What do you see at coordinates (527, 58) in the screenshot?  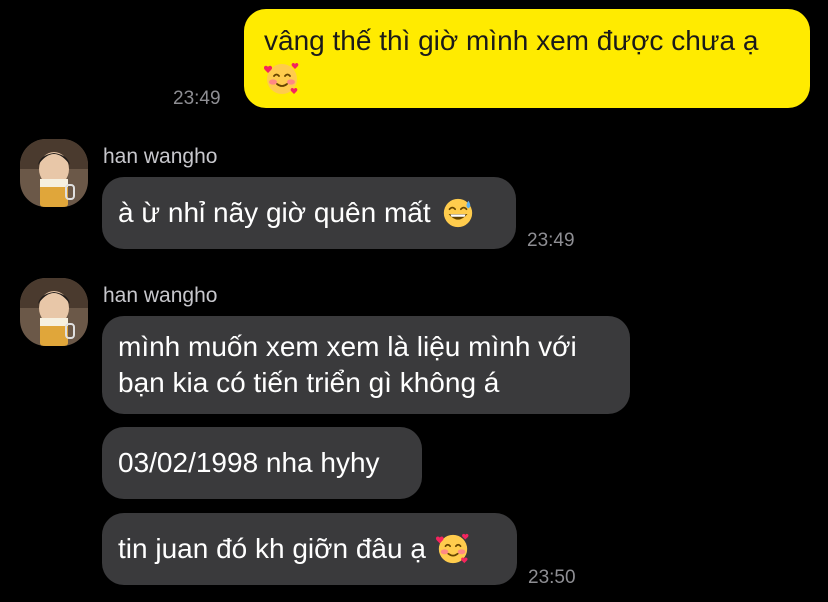 I see `outgoing-message-bubble: vâng thế thì giờ mình xem được chưa ạ` at bounding box center [527, 58].